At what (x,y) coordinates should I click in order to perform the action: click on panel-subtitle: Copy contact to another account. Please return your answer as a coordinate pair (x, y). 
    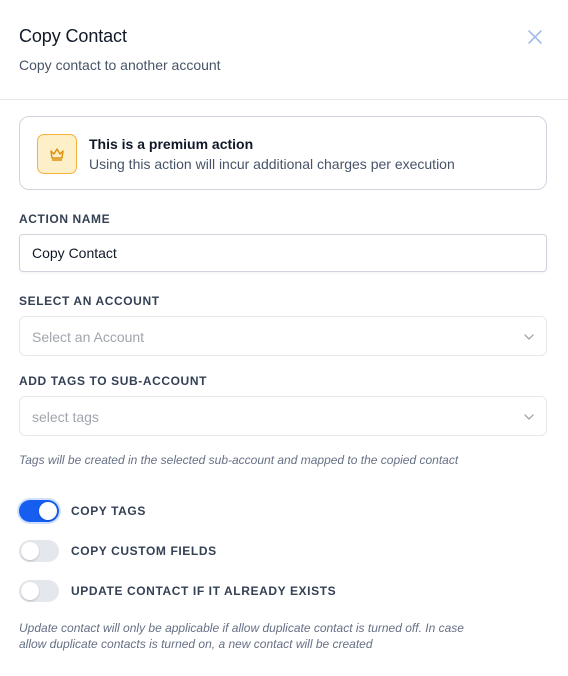
    Looking at the image, I should click on (120, 65).